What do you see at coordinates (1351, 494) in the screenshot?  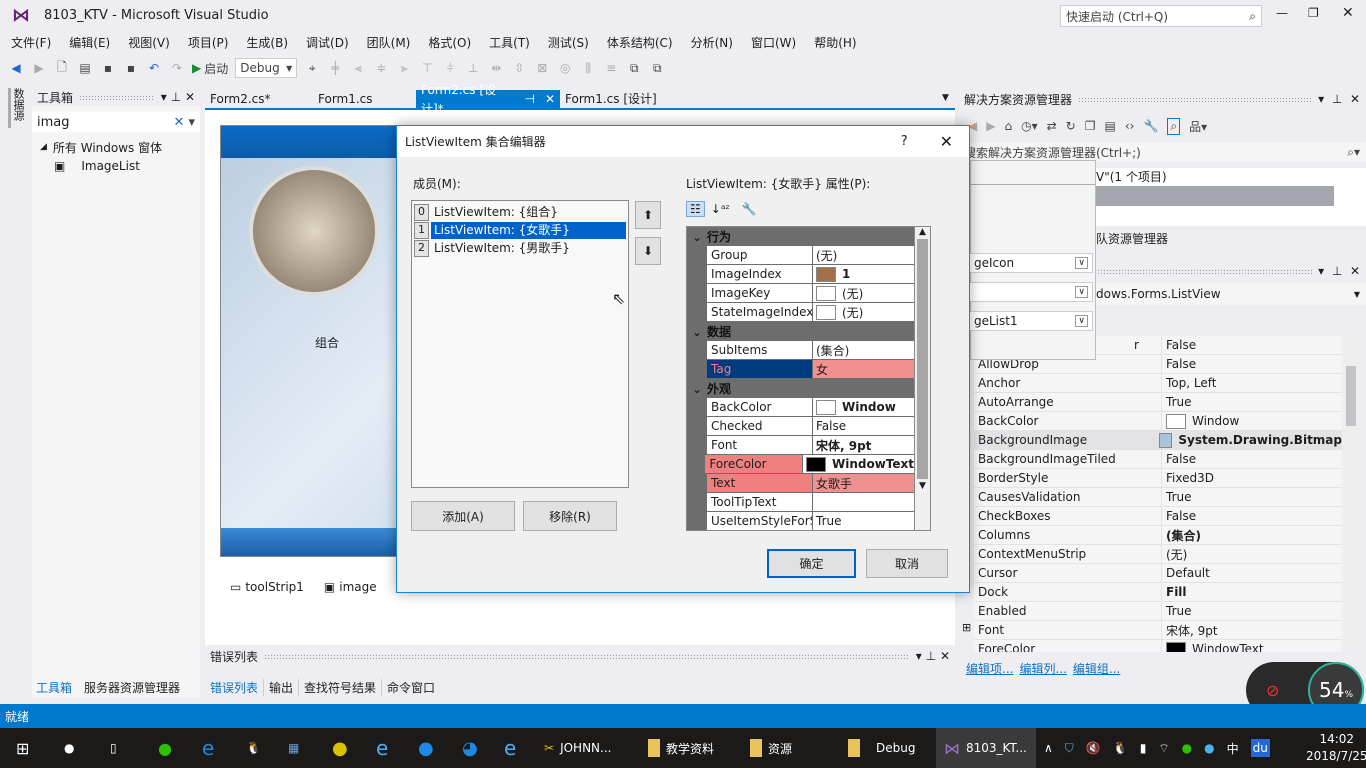 I see `property-scrollbar` at bounding box center [1351, 494].